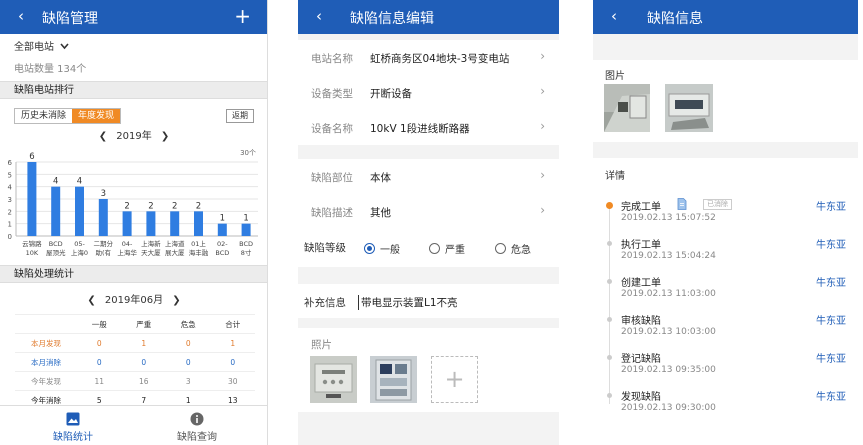 The image size is (863, 445). I want to click on field-device-type: 设备类型 开断设备 ›, so click(428, 92).